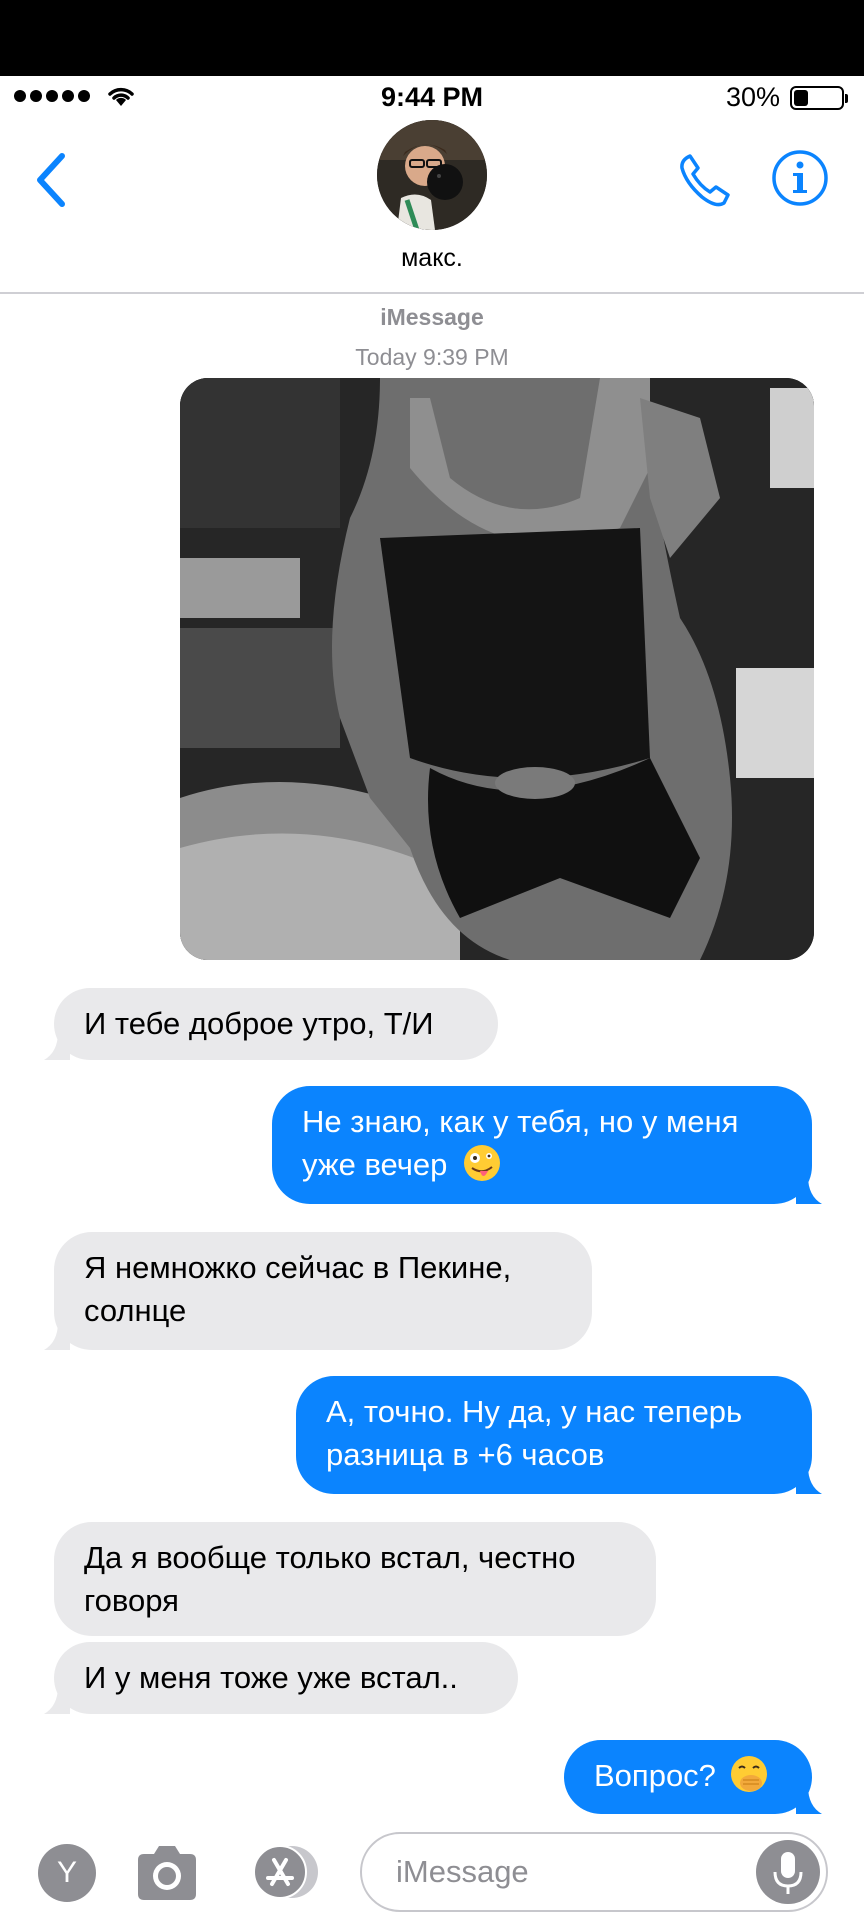 The height and width of the screenshot is (1920, 864). What do you see at coordinates (819, 98) in the screenshot?
I see `battery-icon` at bounding box center [819, 98].